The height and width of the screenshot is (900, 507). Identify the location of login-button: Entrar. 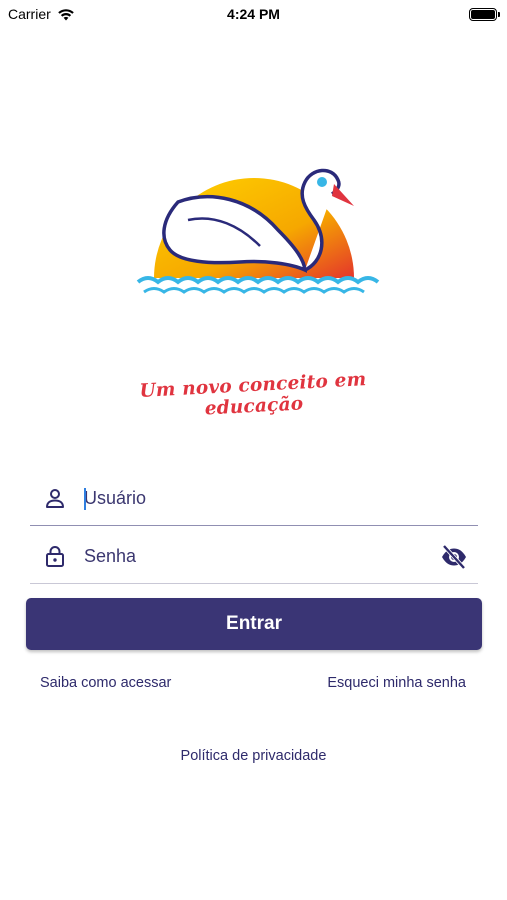
(254, 624).